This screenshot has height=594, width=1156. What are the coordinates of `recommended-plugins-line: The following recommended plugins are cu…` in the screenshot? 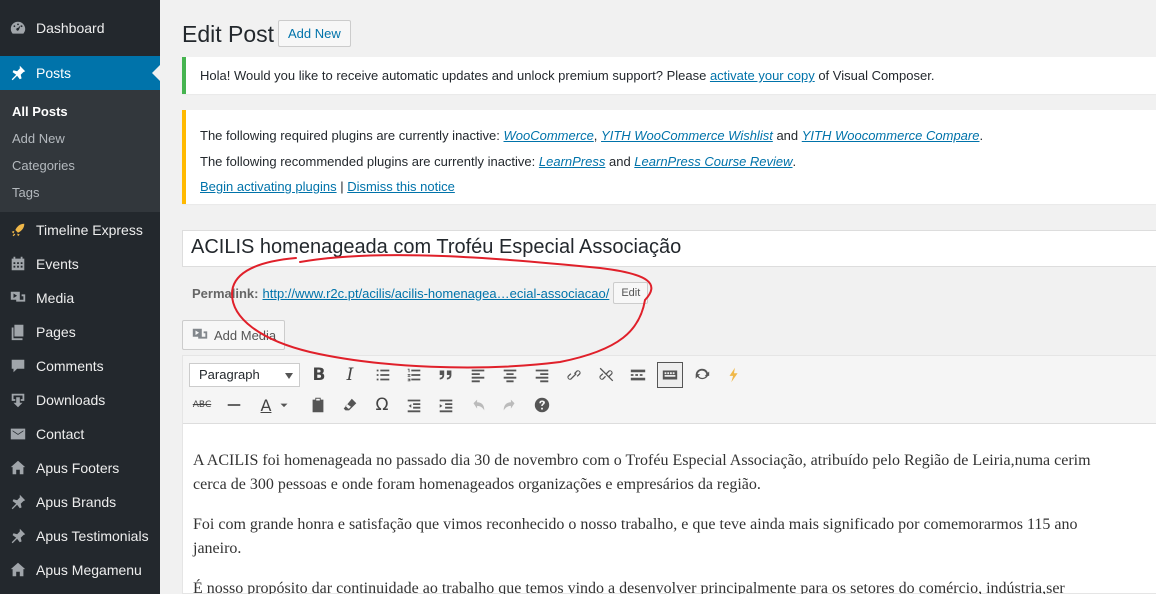 It's located at (498, 161).